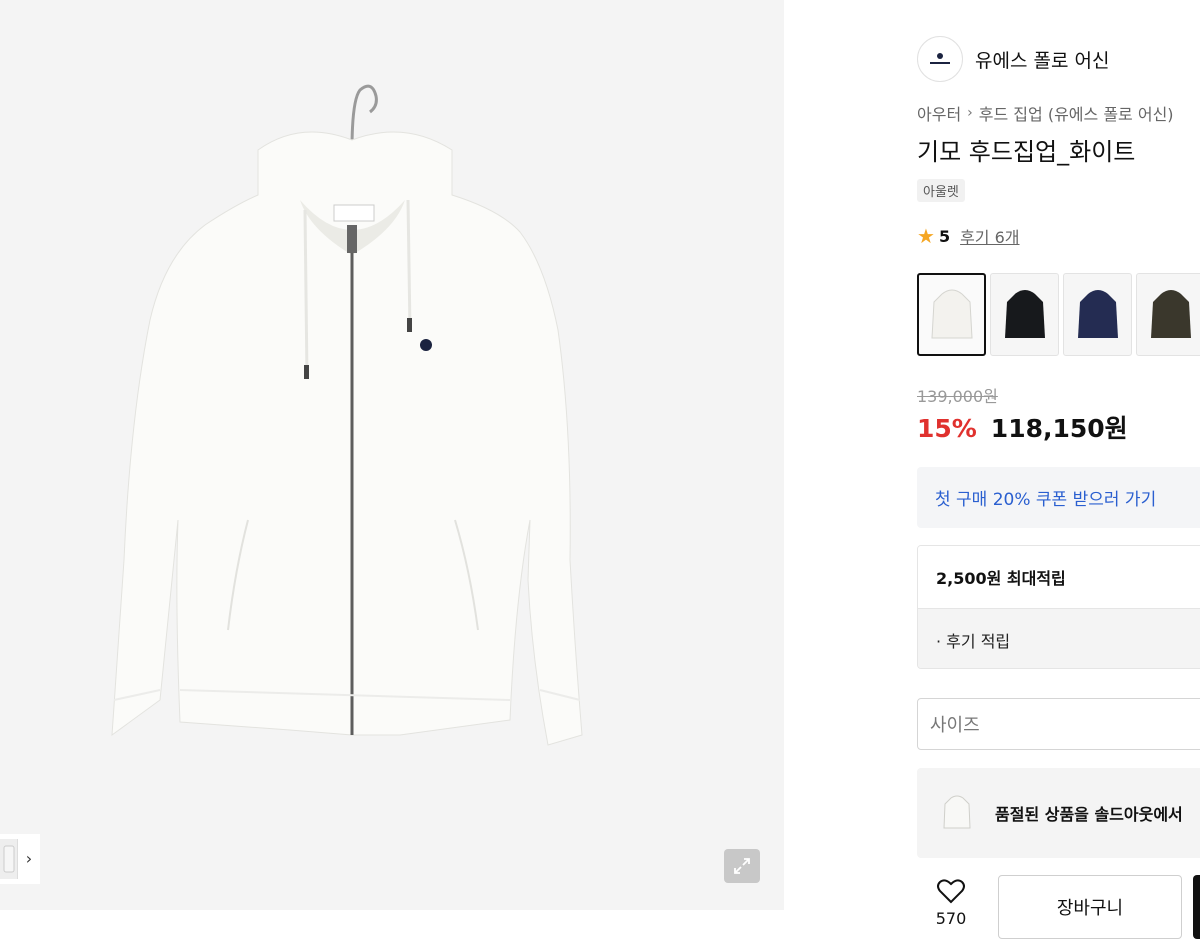 Image resolution: width=1200 pixels, height=940 pixels. What do you see at coordinates (1059, 638) in the screenshot?
I see `review-points-label: · 후기 적립` at bounding box center [1059, 638].